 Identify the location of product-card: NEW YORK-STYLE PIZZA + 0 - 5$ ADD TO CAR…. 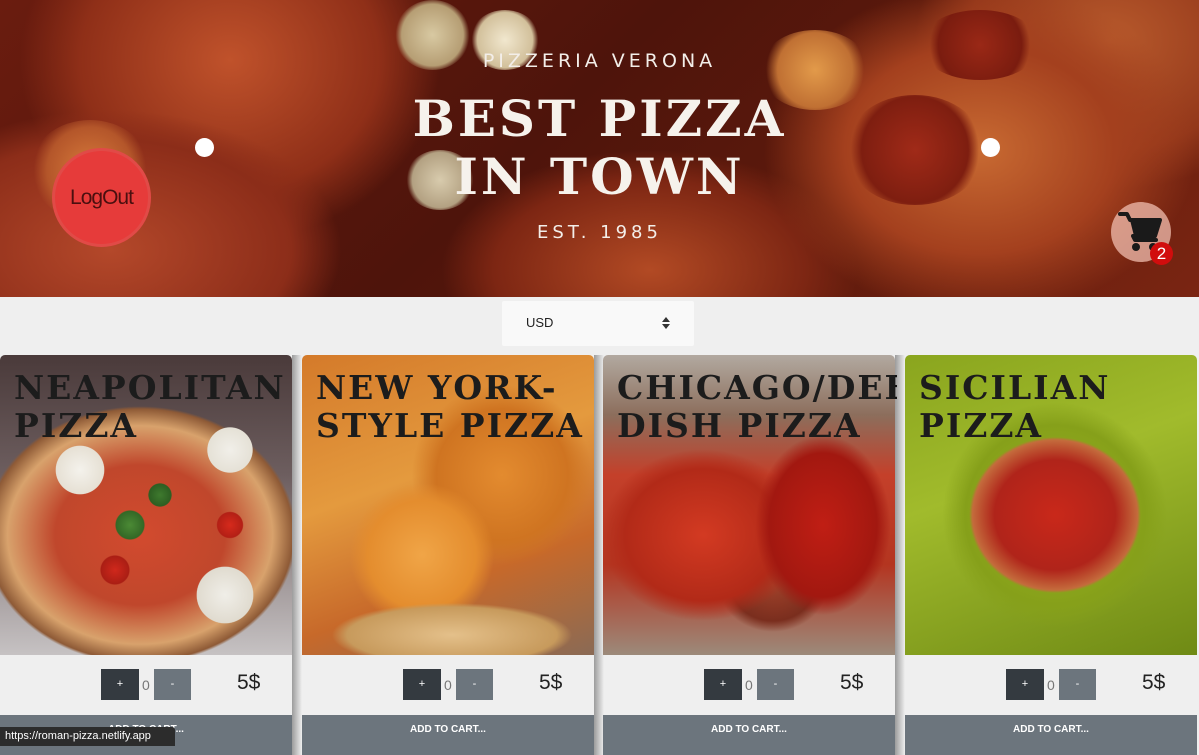
(453, 555).